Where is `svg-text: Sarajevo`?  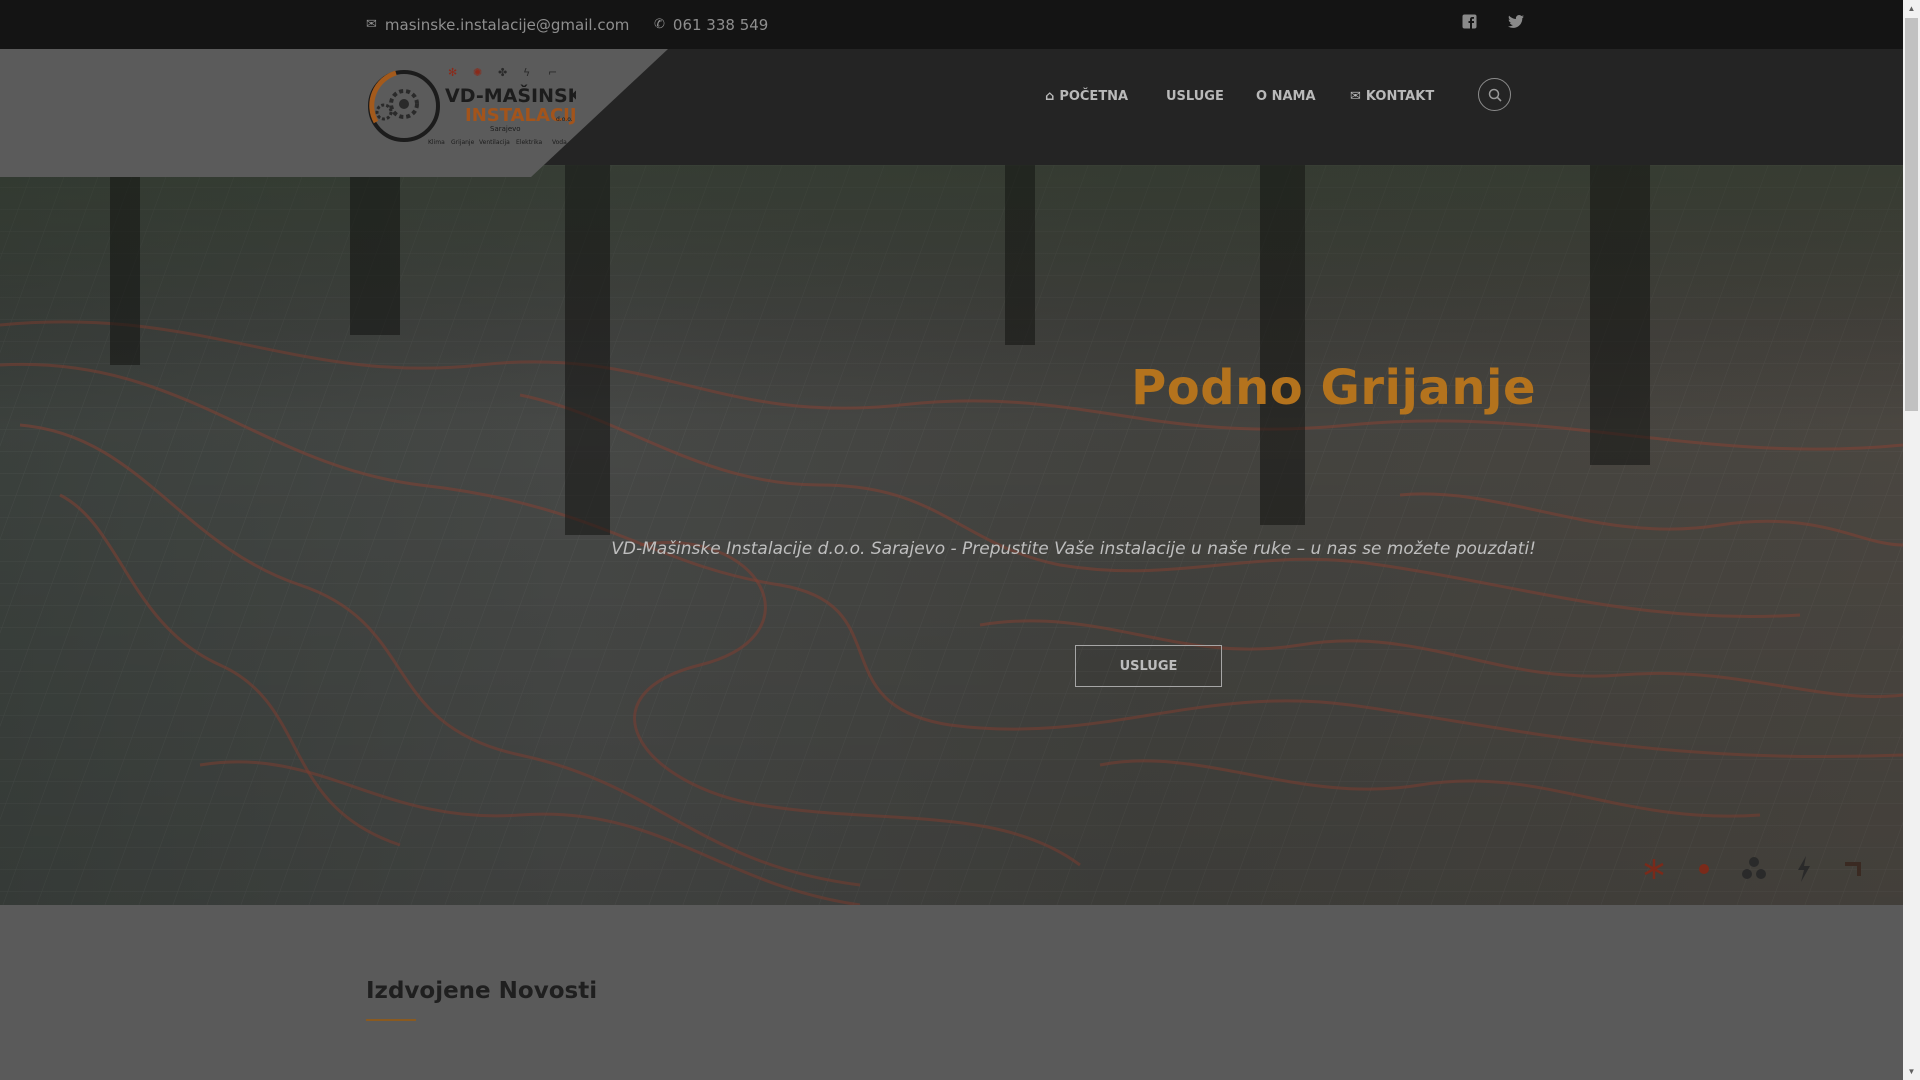 svg-text: Sarajevo is located at coordinates (505, 129).